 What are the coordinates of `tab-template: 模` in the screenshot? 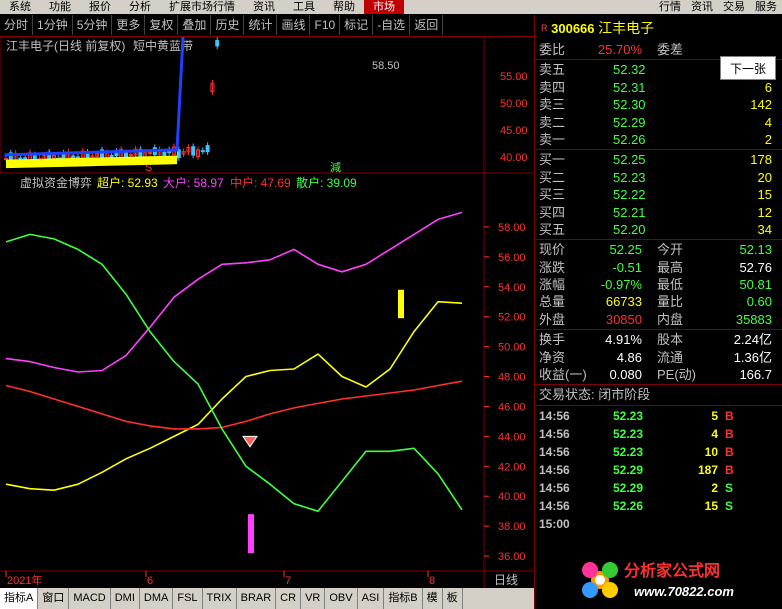 It's located at (433, 598).